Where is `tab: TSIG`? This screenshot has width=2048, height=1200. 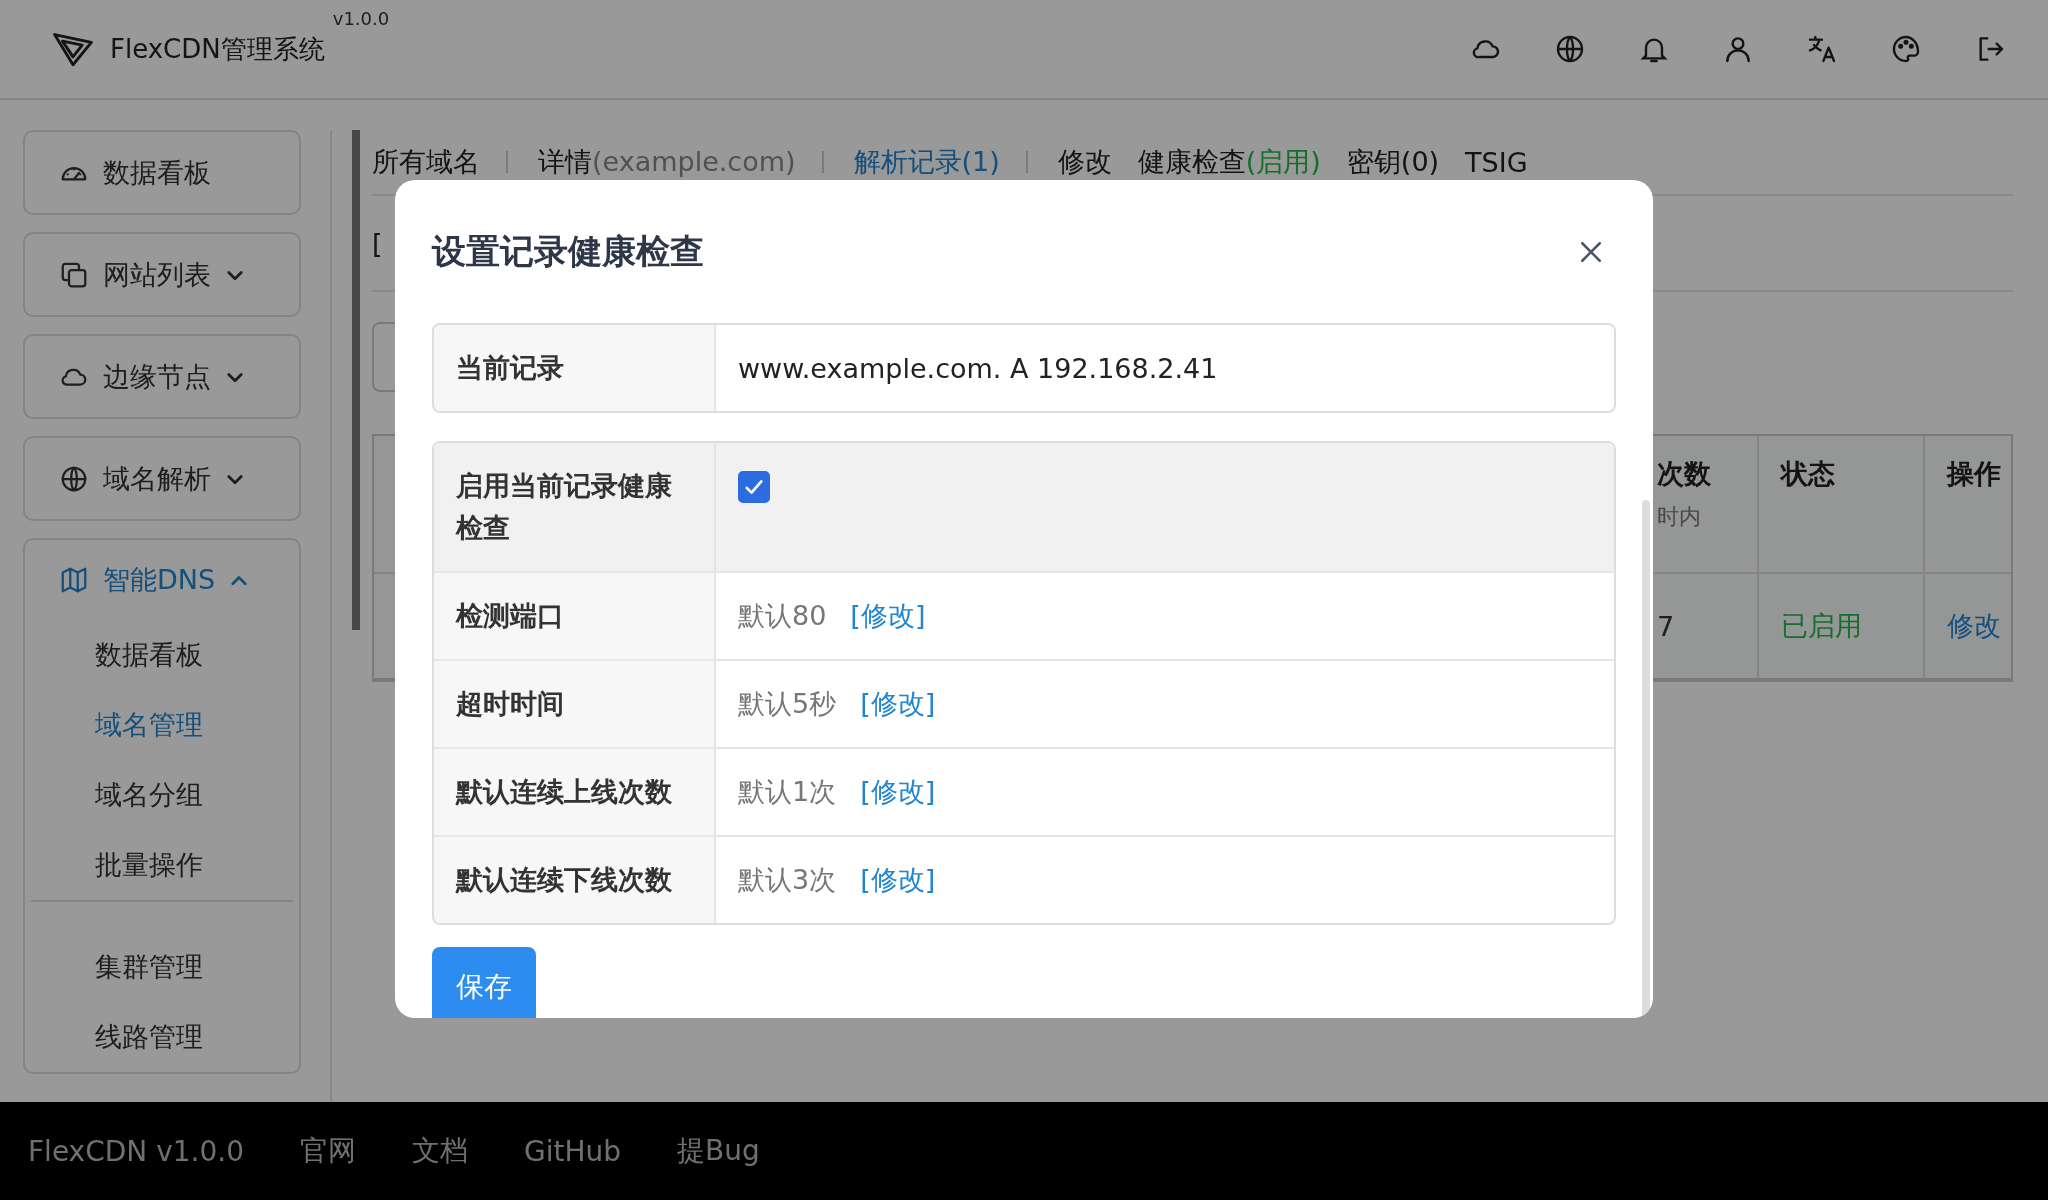 tab: TSIG is located at coordinates (1496, 162).